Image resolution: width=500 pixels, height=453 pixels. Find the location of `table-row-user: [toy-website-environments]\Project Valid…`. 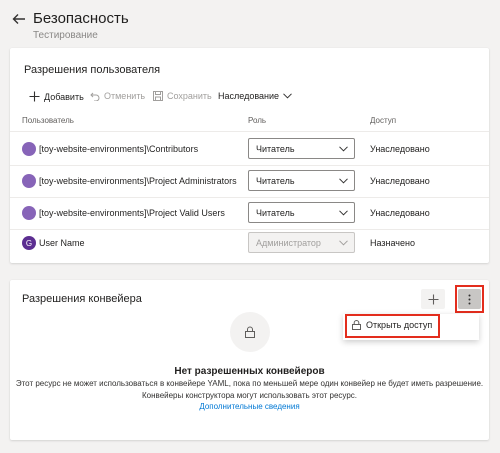

table-row-user: [toy-website-environments]\Project Valid… is located at coordinates (123, 213).